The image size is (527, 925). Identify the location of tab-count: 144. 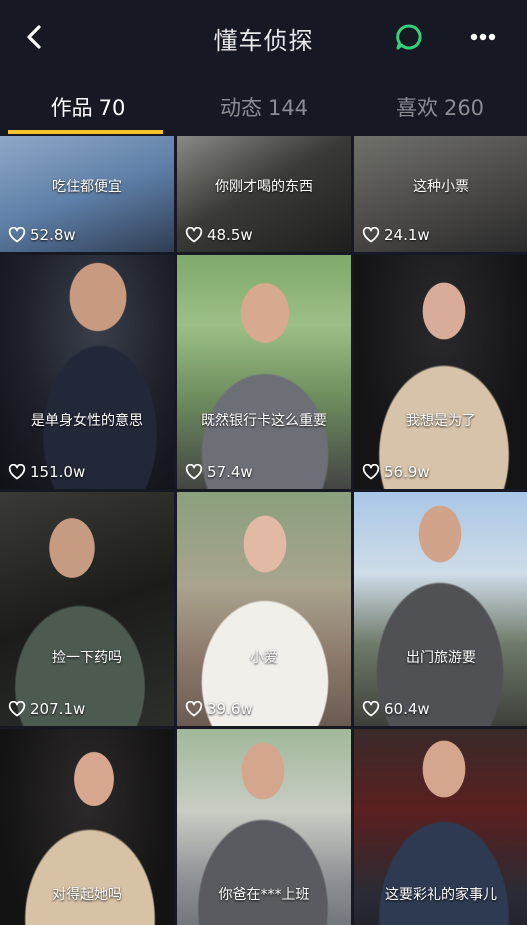
(288, 108).